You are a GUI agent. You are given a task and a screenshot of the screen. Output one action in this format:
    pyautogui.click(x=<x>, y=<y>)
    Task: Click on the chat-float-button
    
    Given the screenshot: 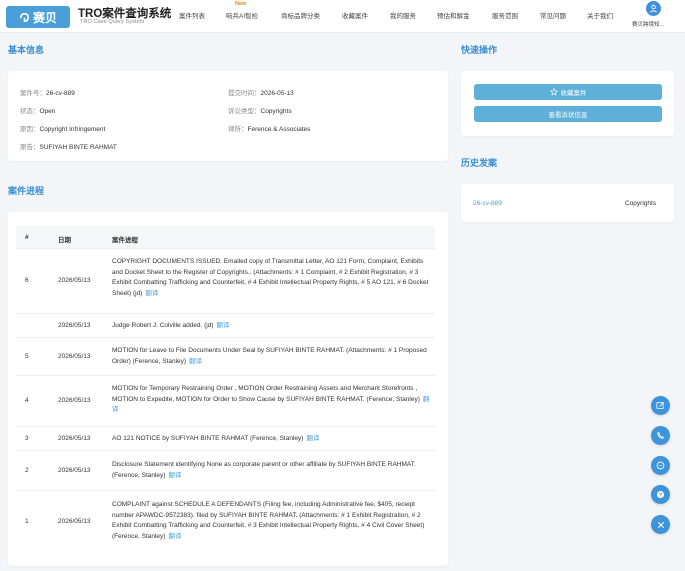 What is the action you would take?
    pyautogui.click(x=660, y=465)
    